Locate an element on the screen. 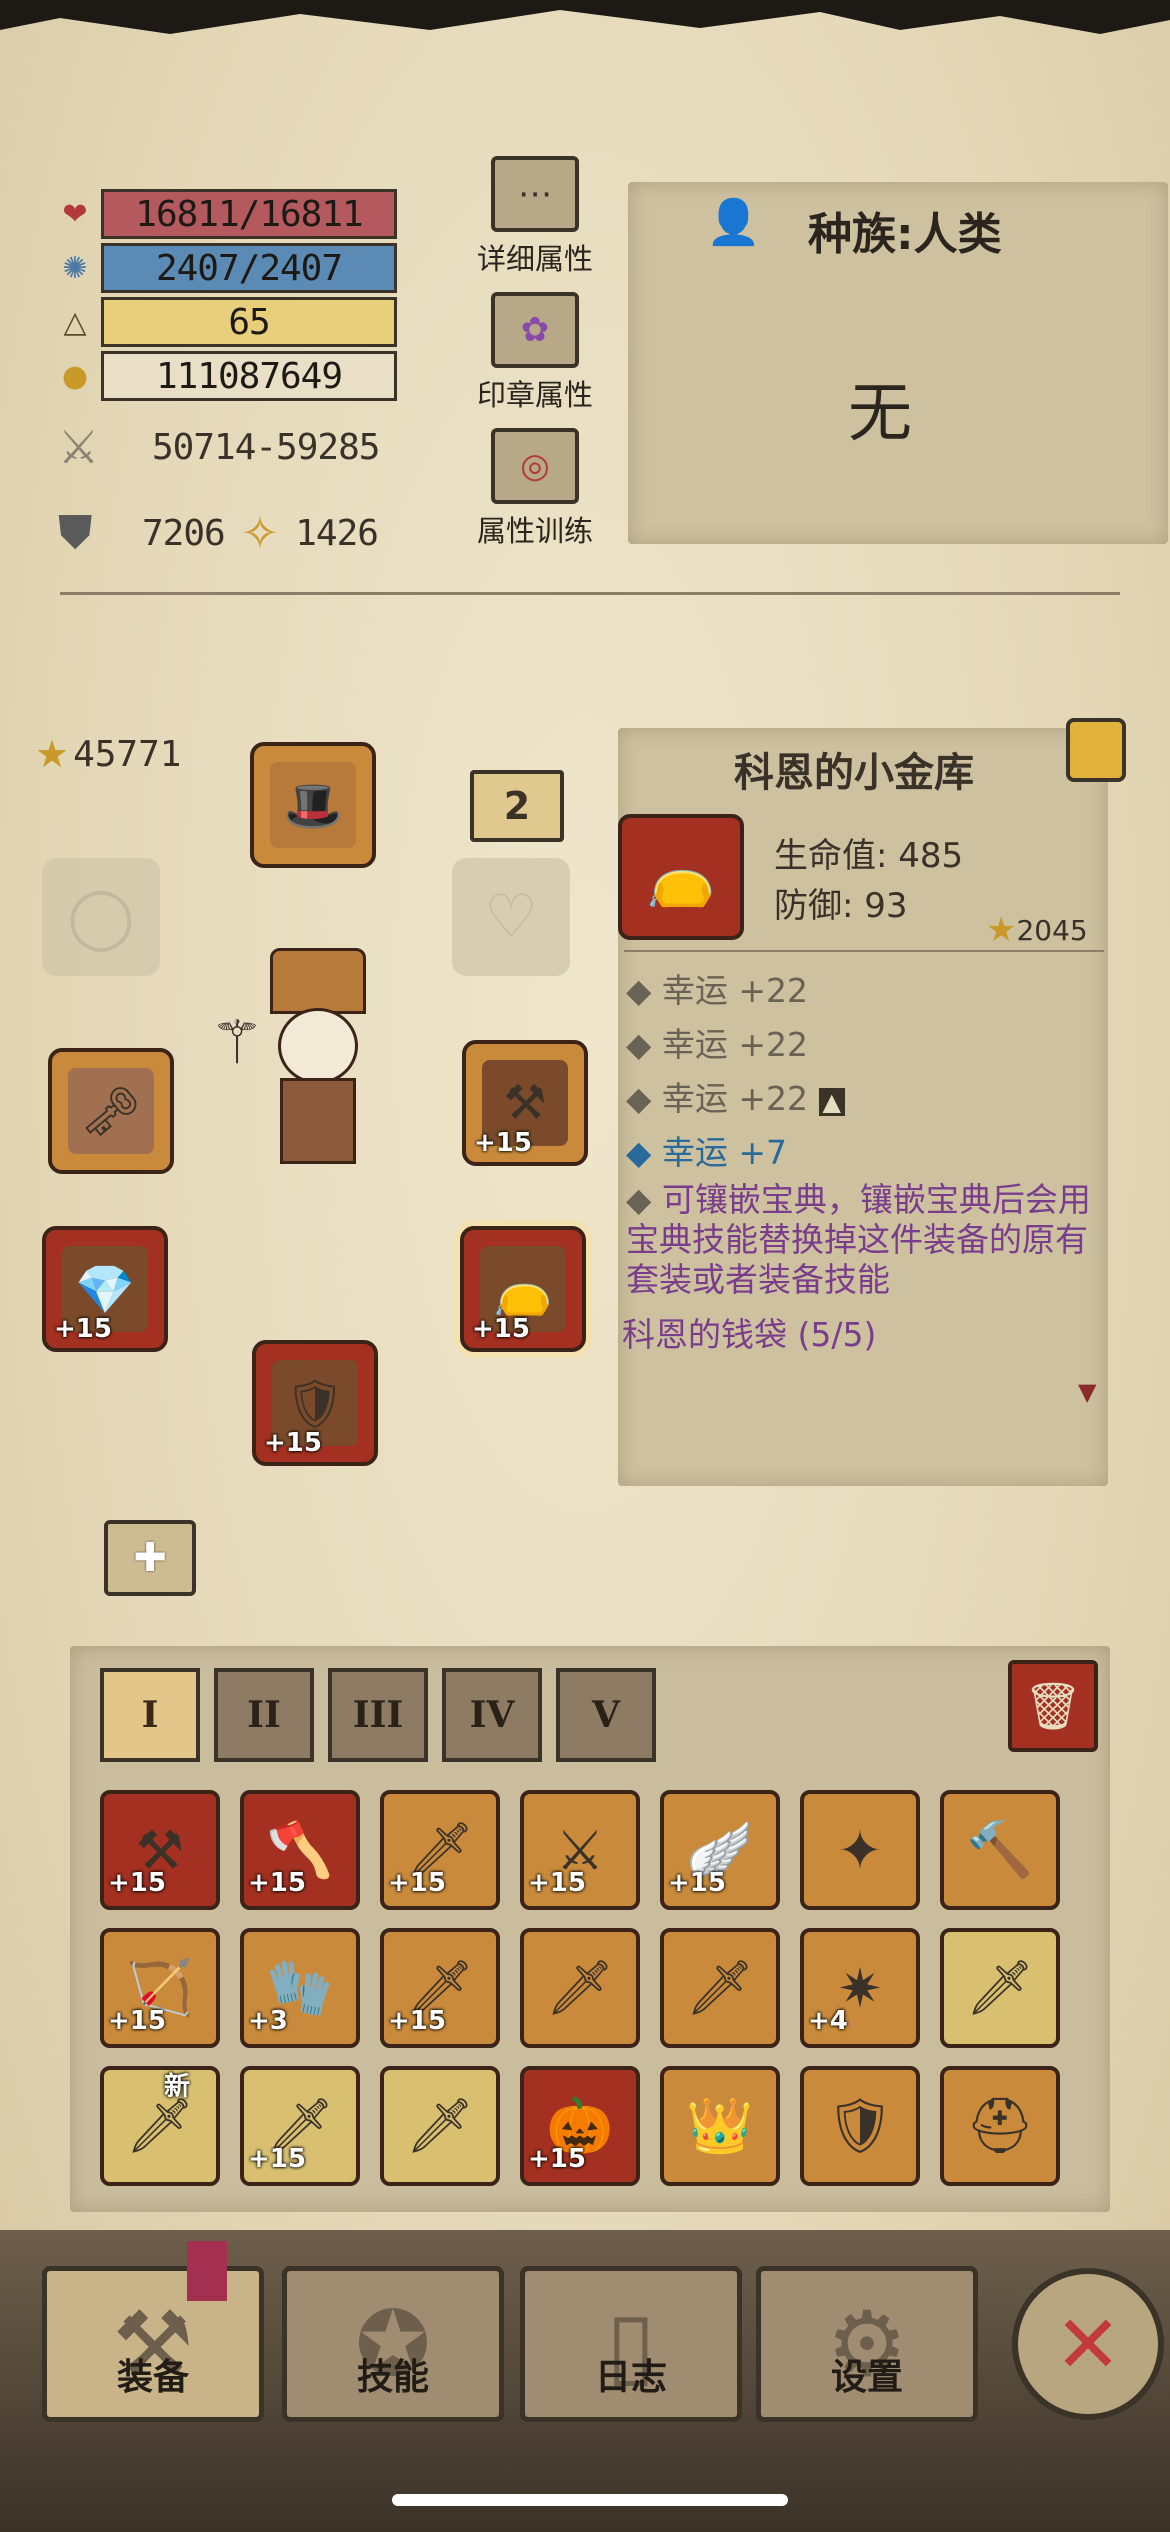  nav-log-label: 日志 is located at coordinates (630, 2377).